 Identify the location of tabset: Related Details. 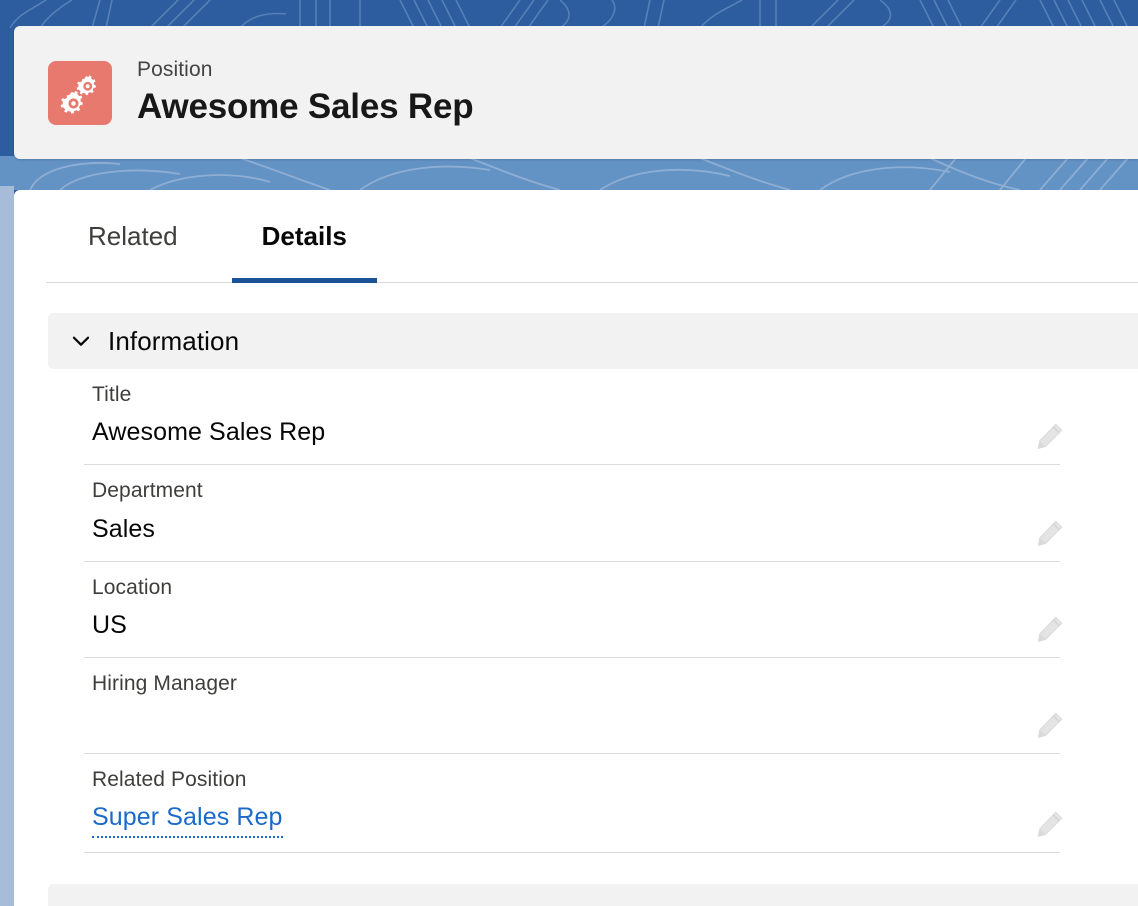
(576, 236).